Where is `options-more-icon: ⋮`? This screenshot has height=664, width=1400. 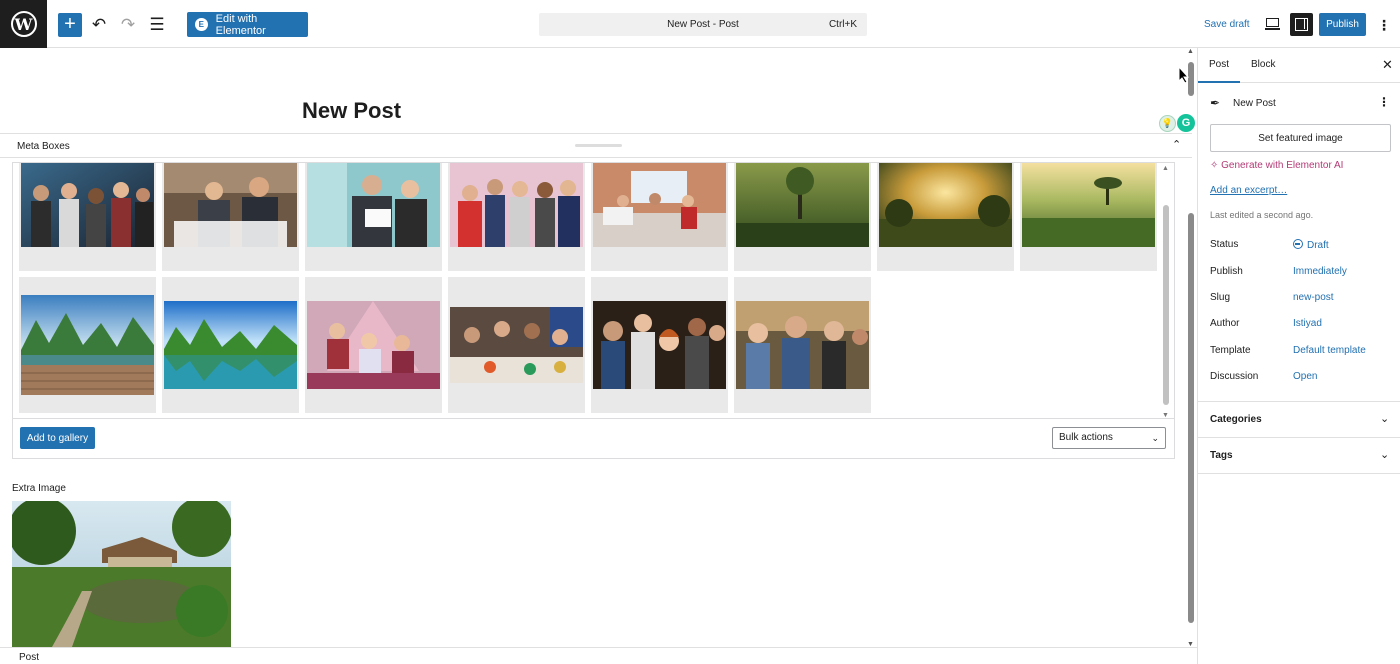
options-more-icon: ⋮ is located at coordinates (1384, 25).